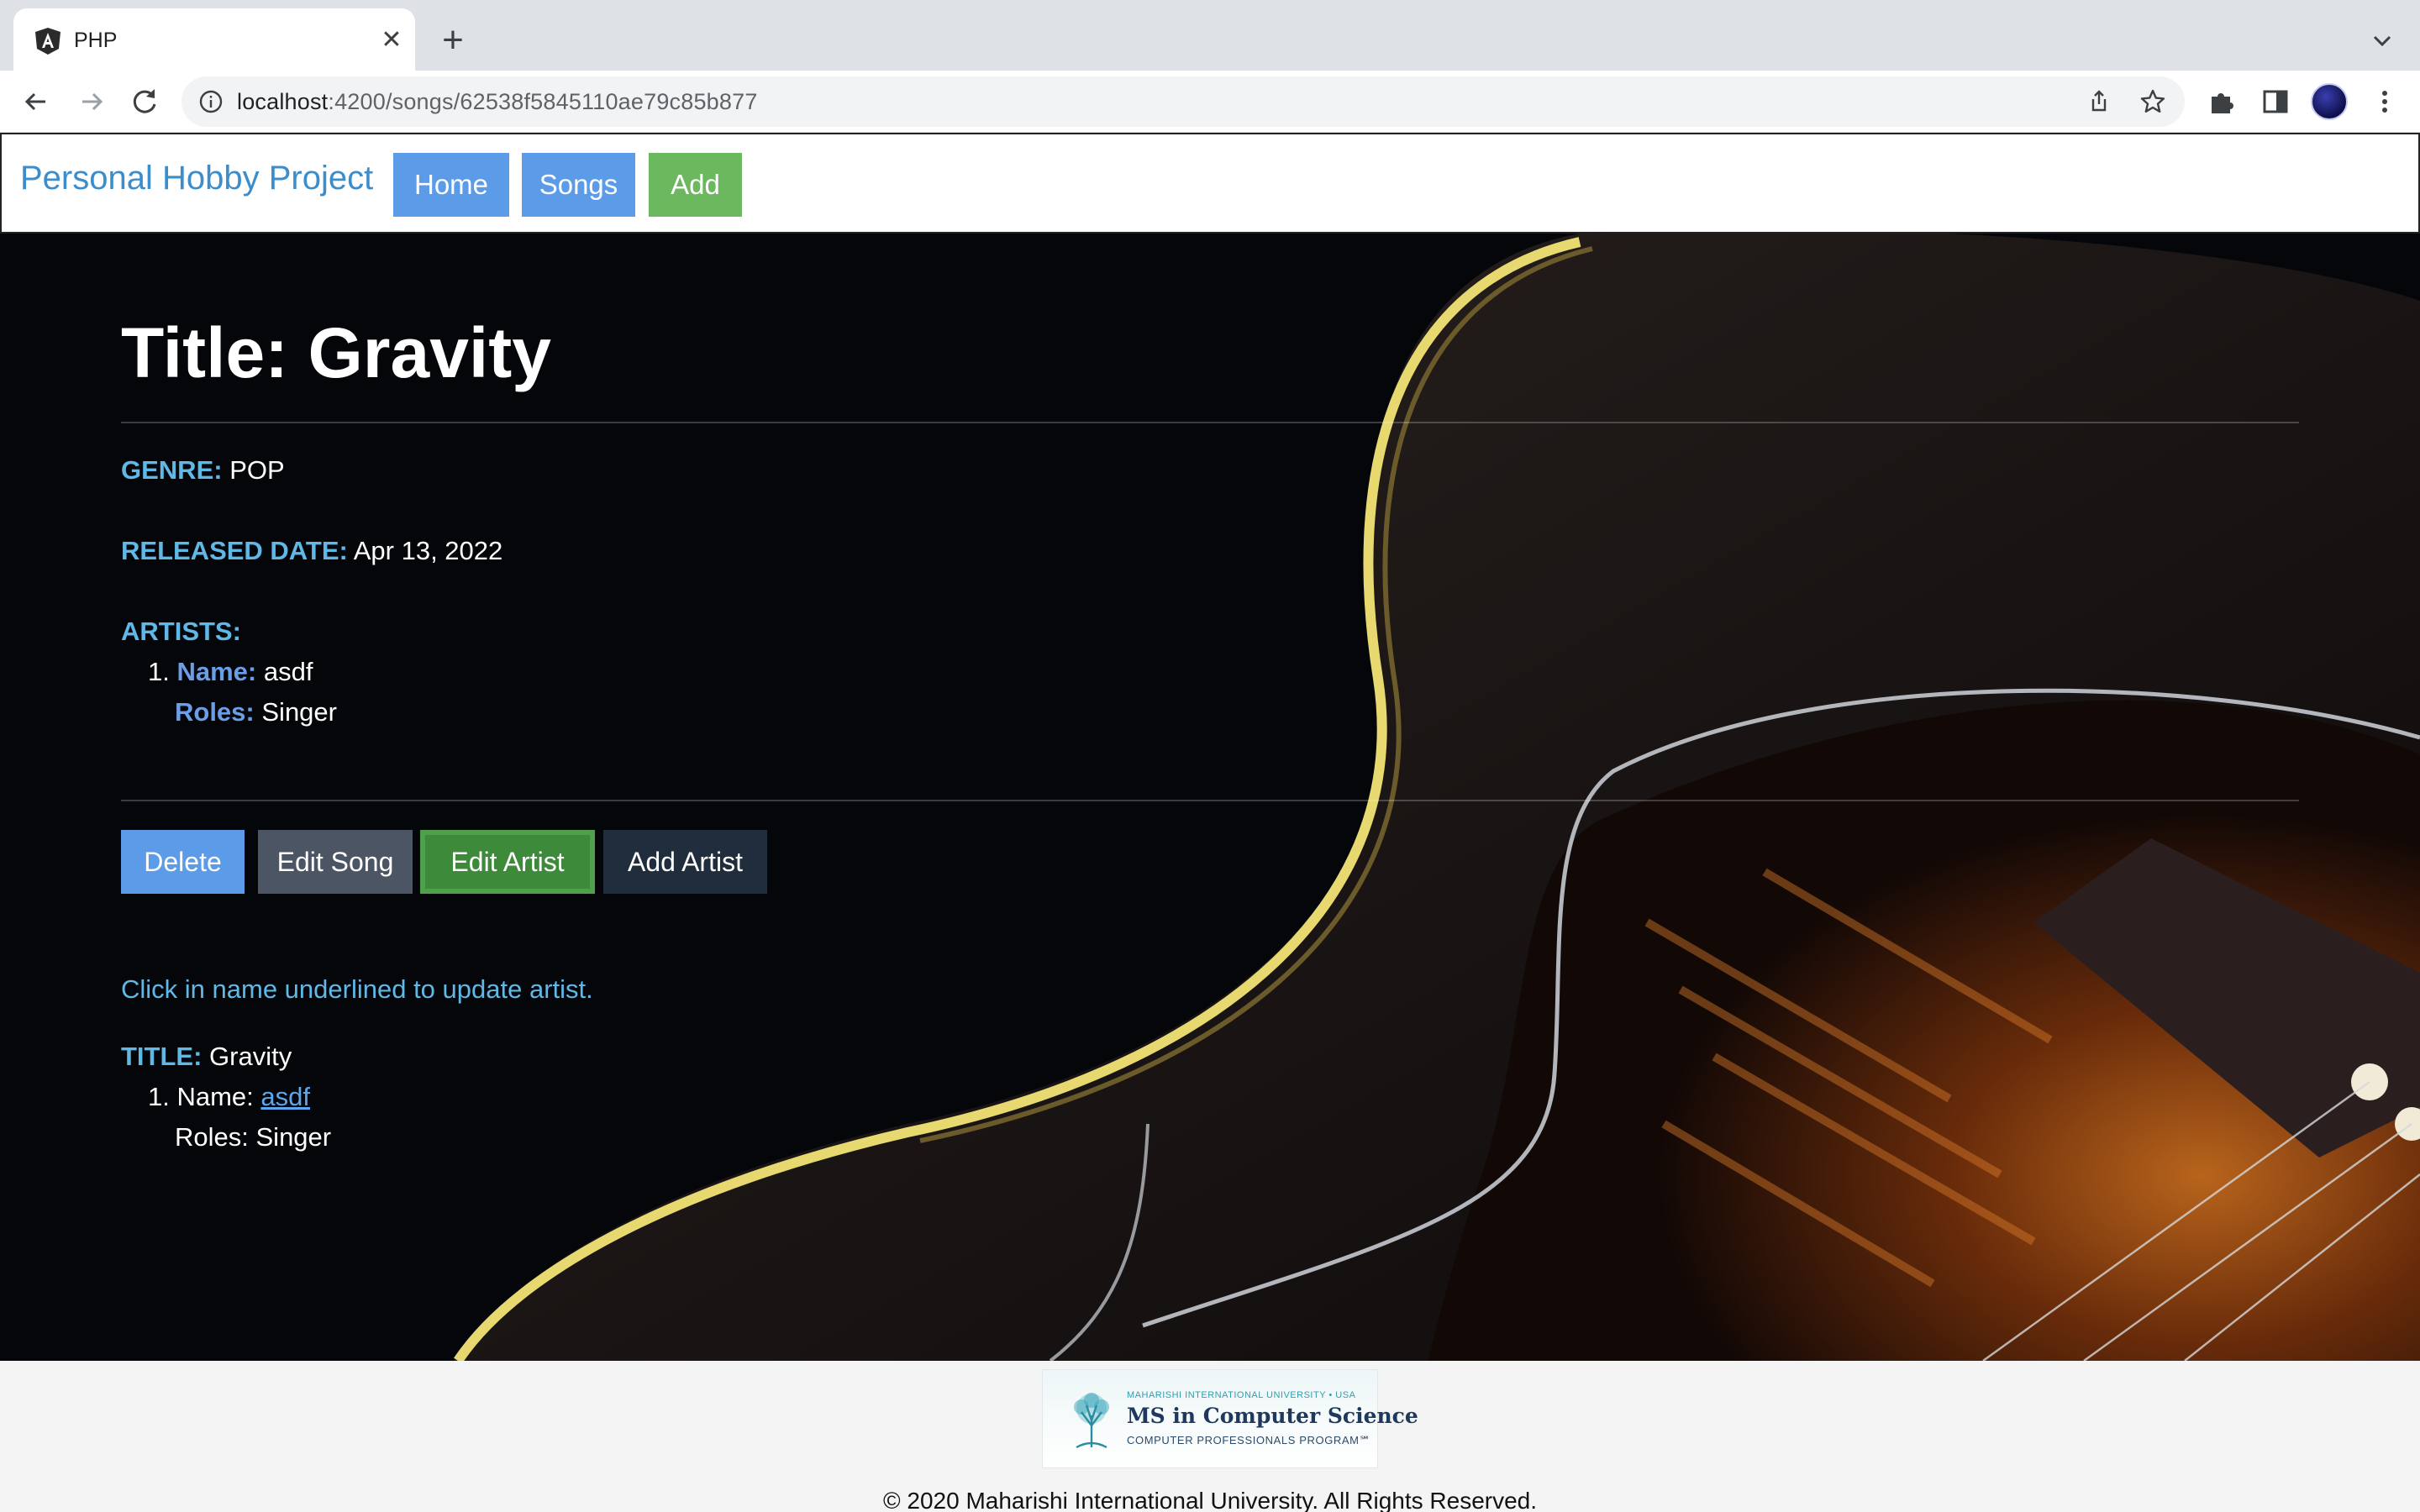 The width and height of the screenshot is (2420, 1512). Describe the element at coordinates (96, 40) in the screenshot. I see `tab-title: PHP` at that location.